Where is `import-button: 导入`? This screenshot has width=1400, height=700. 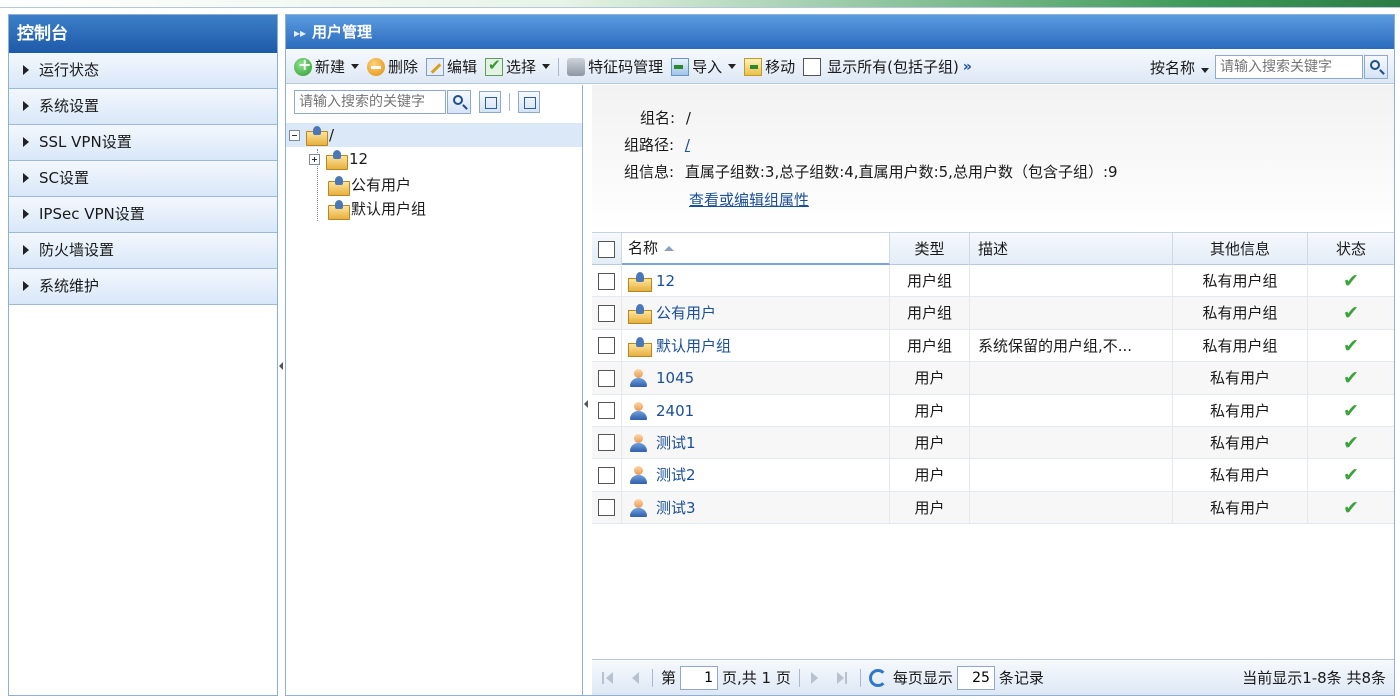 import-button: 导入 is located at coordinates (704, 66).